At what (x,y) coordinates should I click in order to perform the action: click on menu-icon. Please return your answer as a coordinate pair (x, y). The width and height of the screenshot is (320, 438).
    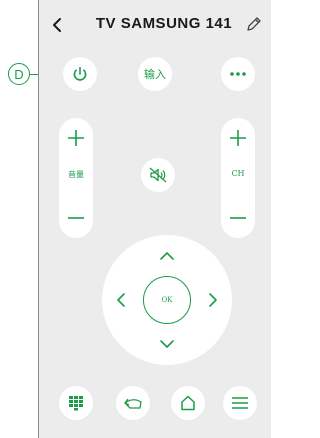
    Looking at the image, I should click on (240, 403).